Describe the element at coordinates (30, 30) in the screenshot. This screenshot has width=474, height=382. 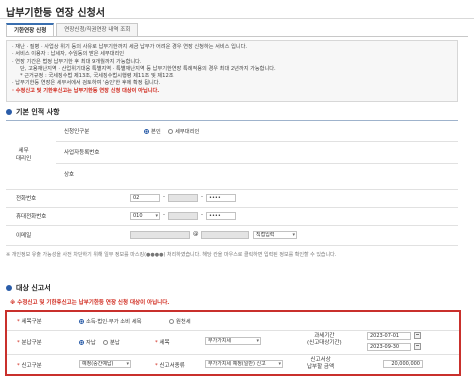
I see `tab-extension-request: 기한연장 신청` at that location.